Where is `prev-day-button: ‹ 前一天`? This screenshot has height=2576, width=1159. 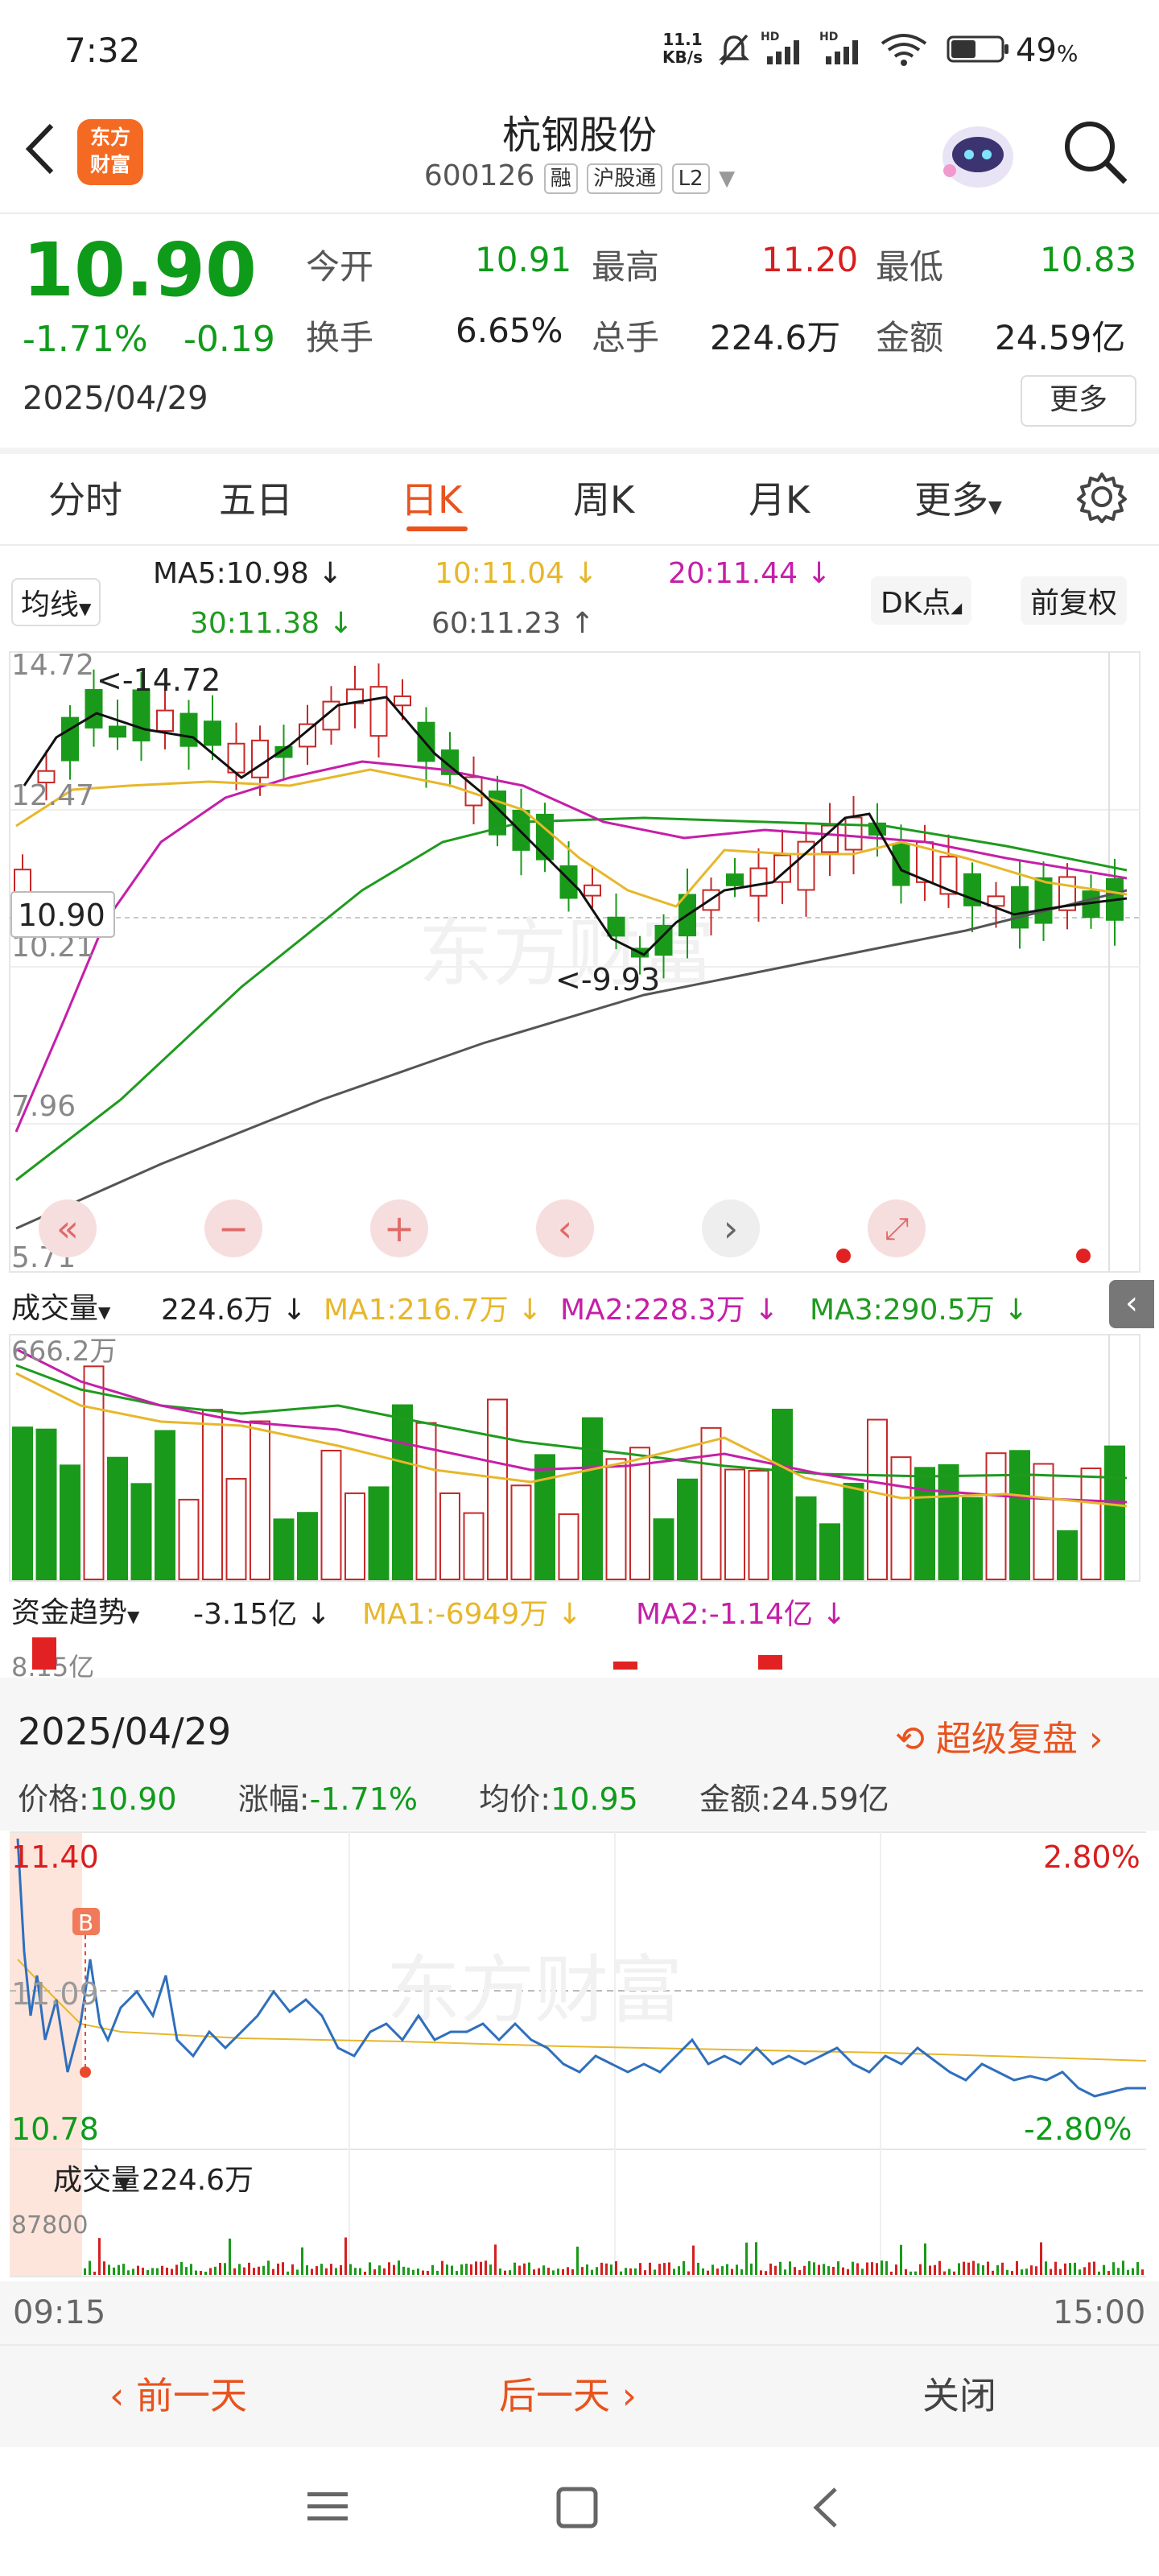 prev-day-button: ‹ 前一天 is located at coordinates (178, 2393).